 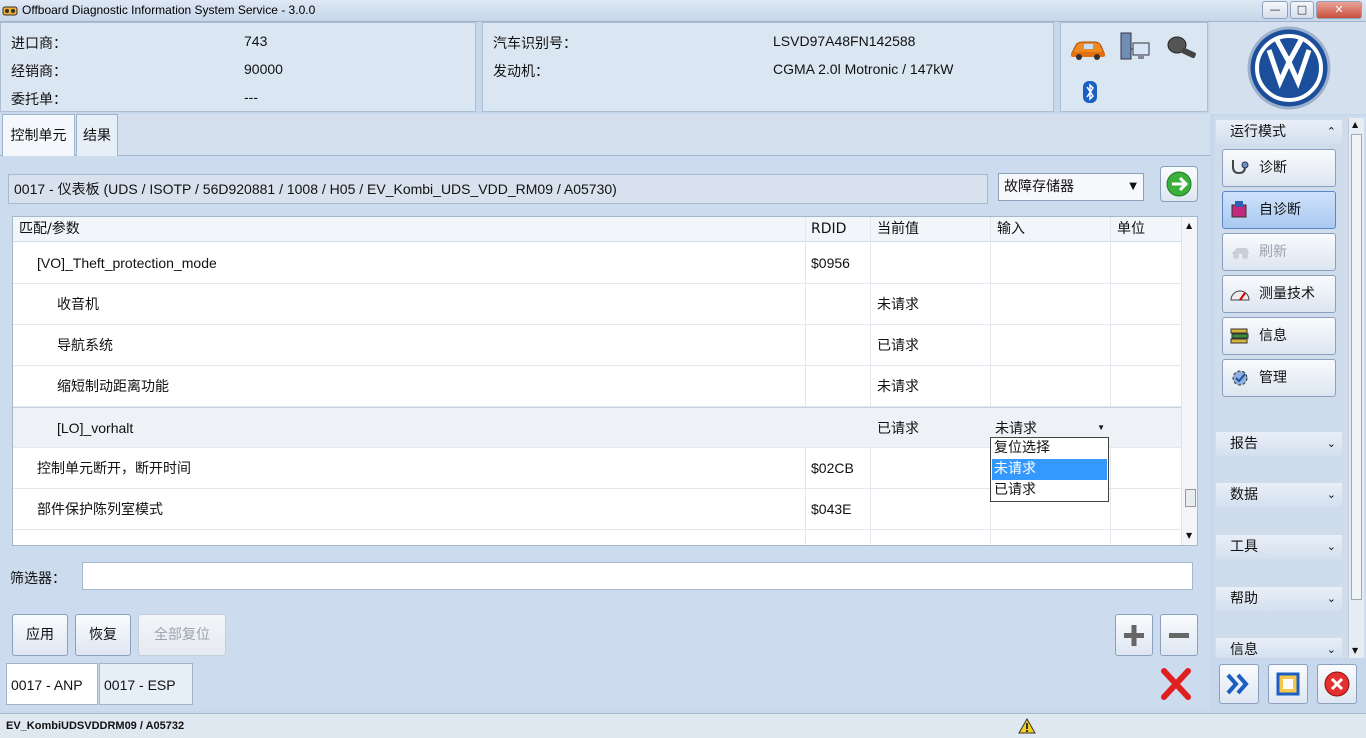 I want to click on connection-status-panel, so click(x=1134, y=67).